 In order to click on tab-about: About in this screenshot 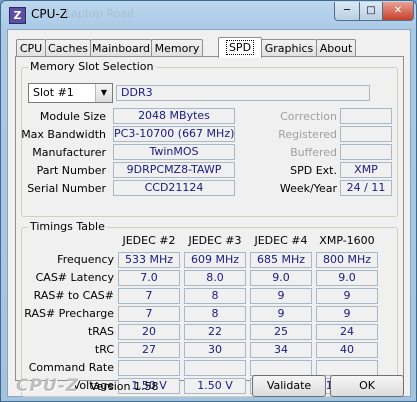, I will do `click(336, 48)`.